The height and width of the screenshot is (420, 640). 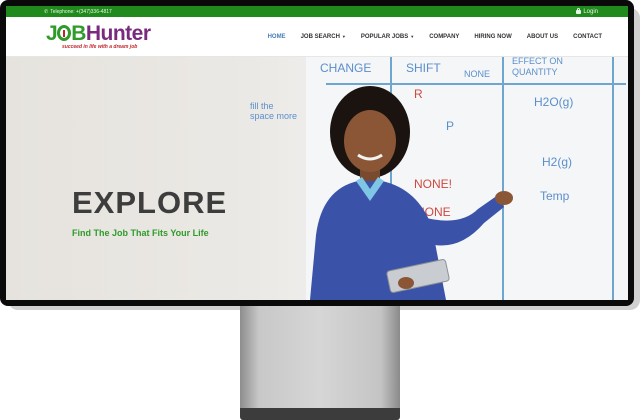 I want to click on login-label: Login, so click(x=590, y=12).